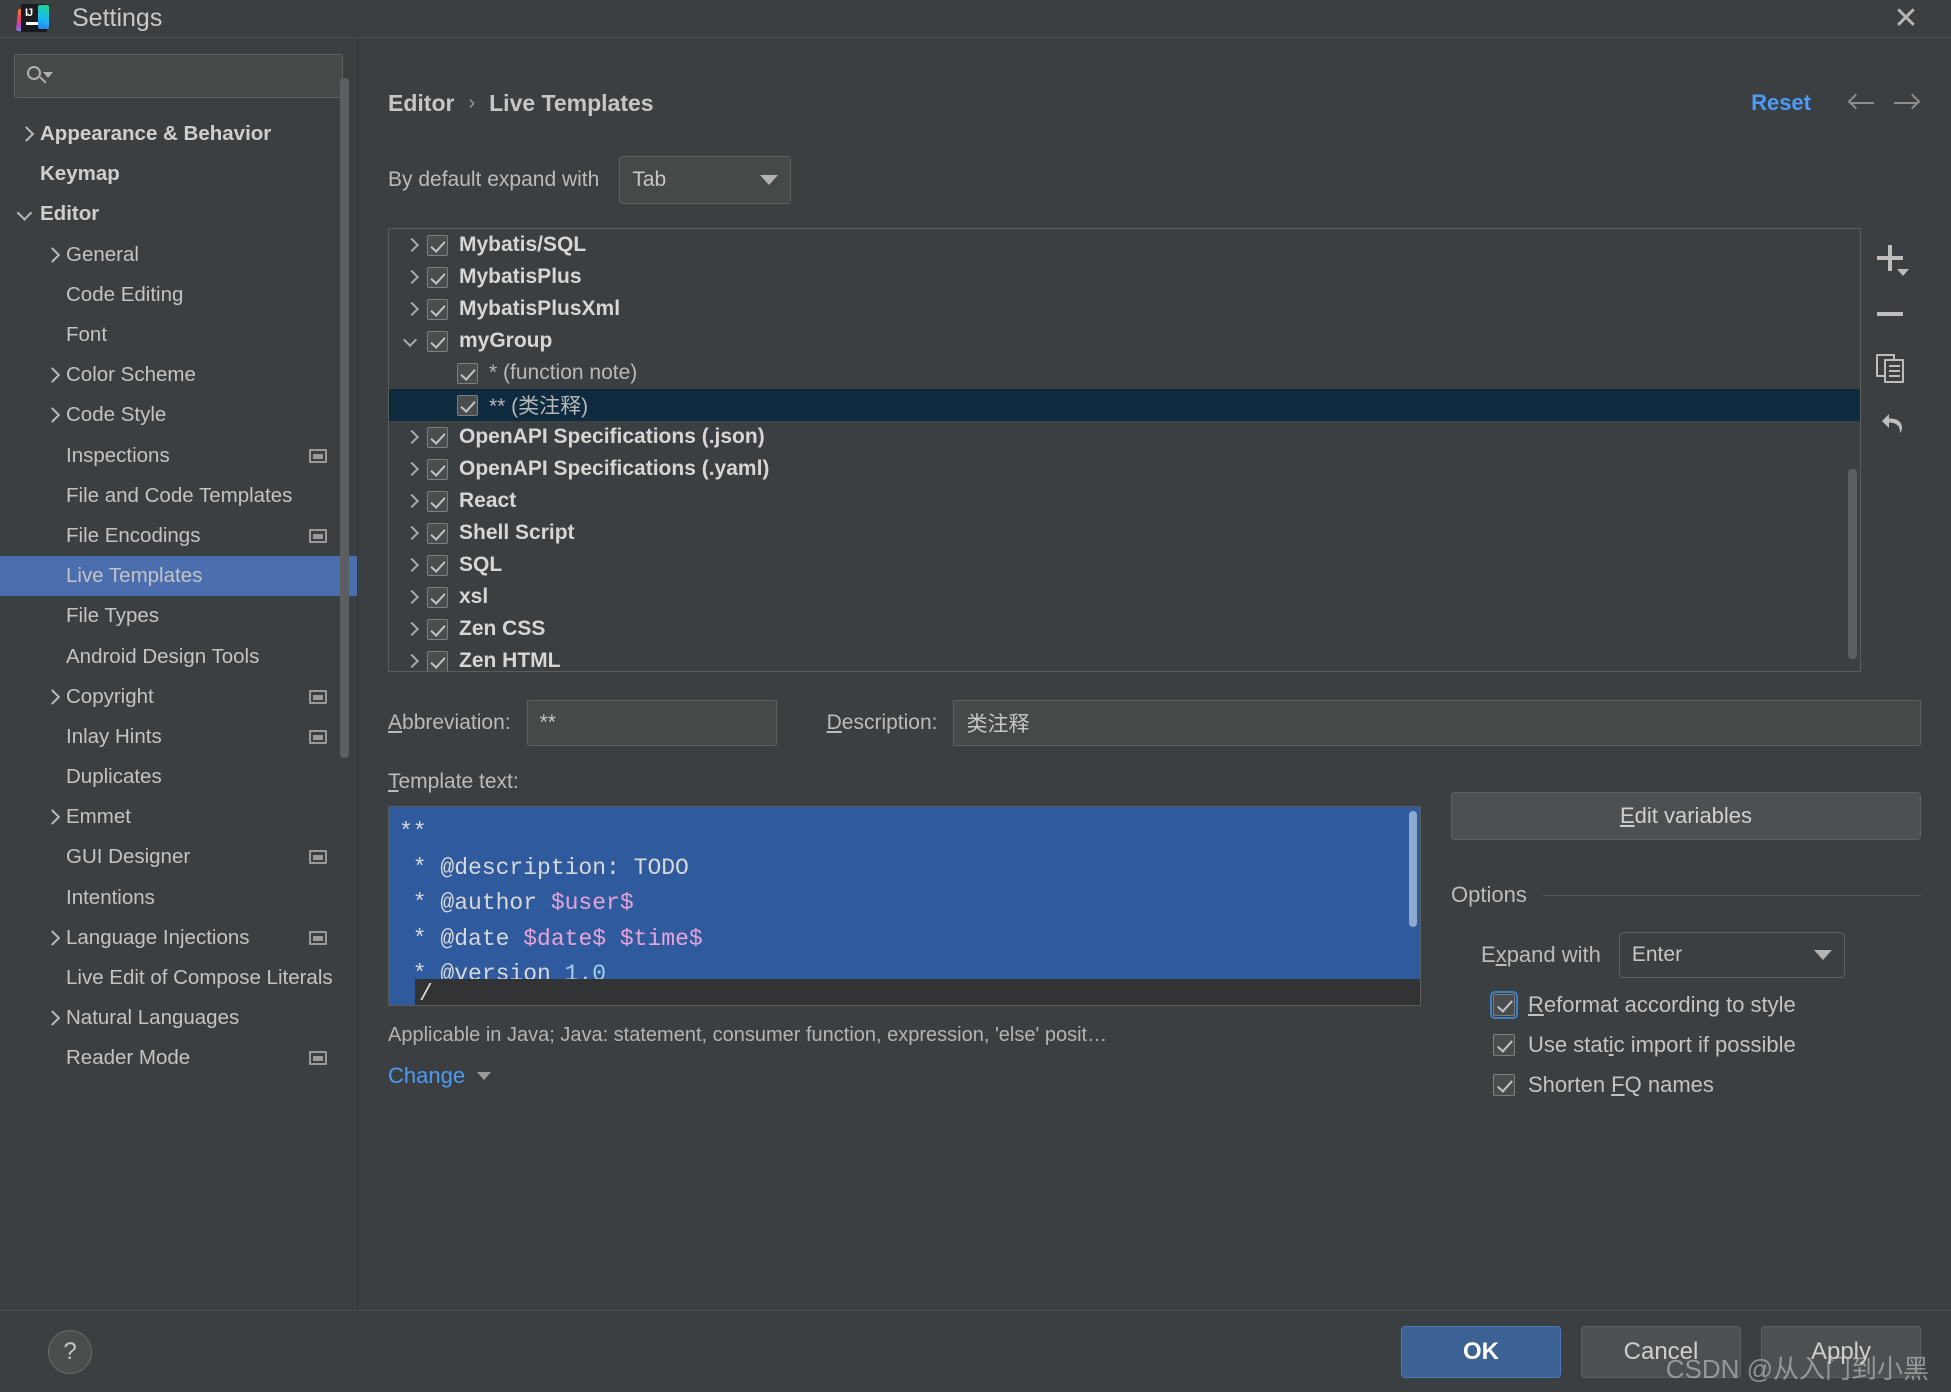 The width and height of the screenshot is (1951, 1392). What do you see at coordinates (1731, 955) in the screenshot?
I see `expand-with-combo: Enter` at bounding box center [1731, 955].